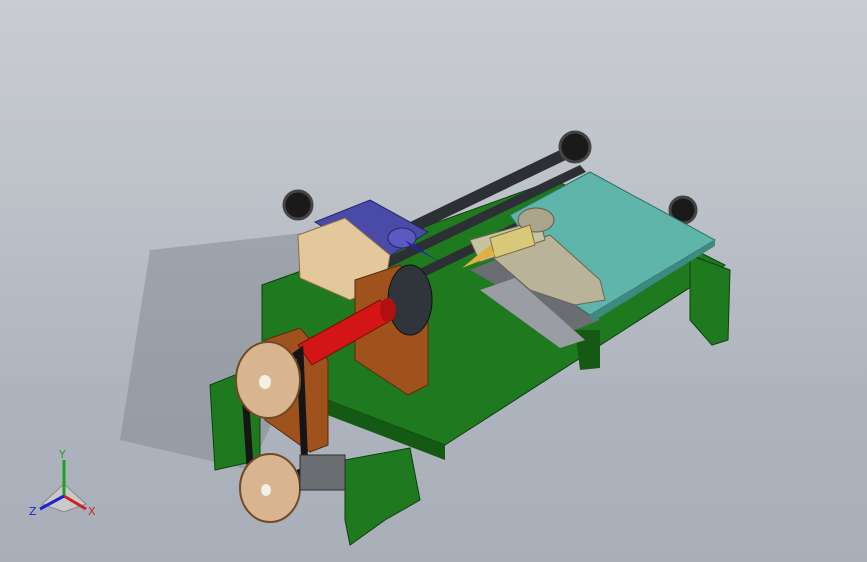 The image size is (867, 562). I want to click on bearing-end-back, so click(575, 147).